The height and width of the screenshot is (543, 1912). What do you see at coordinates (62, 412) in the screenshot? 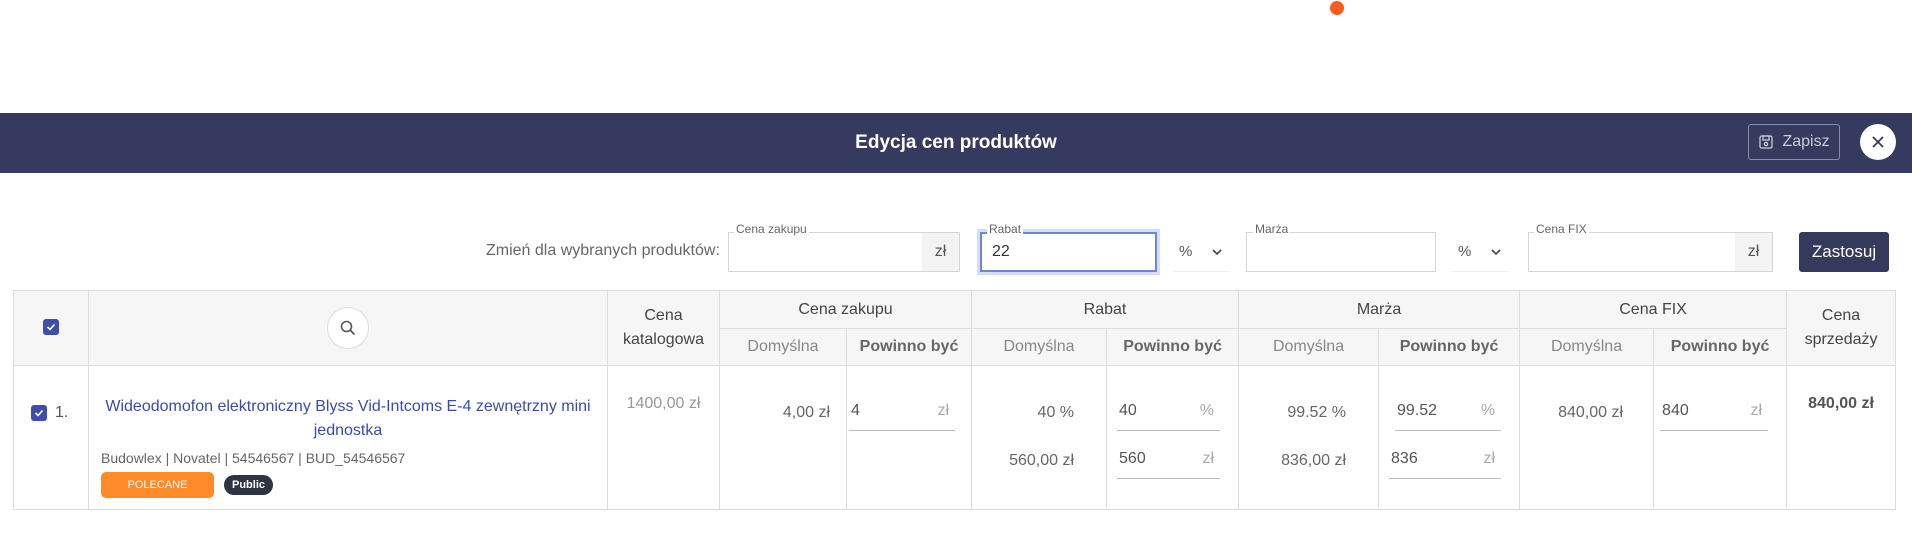
I see `row-index: 1.` at bounding box center [62, 412].